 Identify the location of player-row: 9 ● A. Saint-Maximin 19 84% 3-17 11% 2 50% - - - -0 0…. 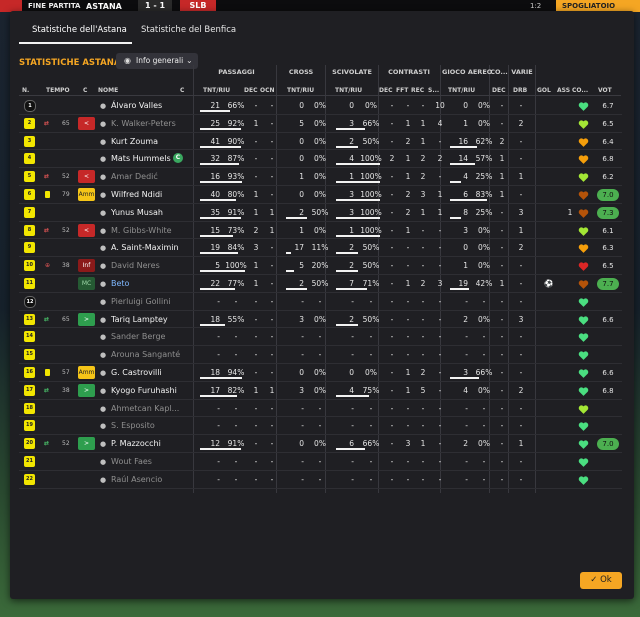
(322, 248).